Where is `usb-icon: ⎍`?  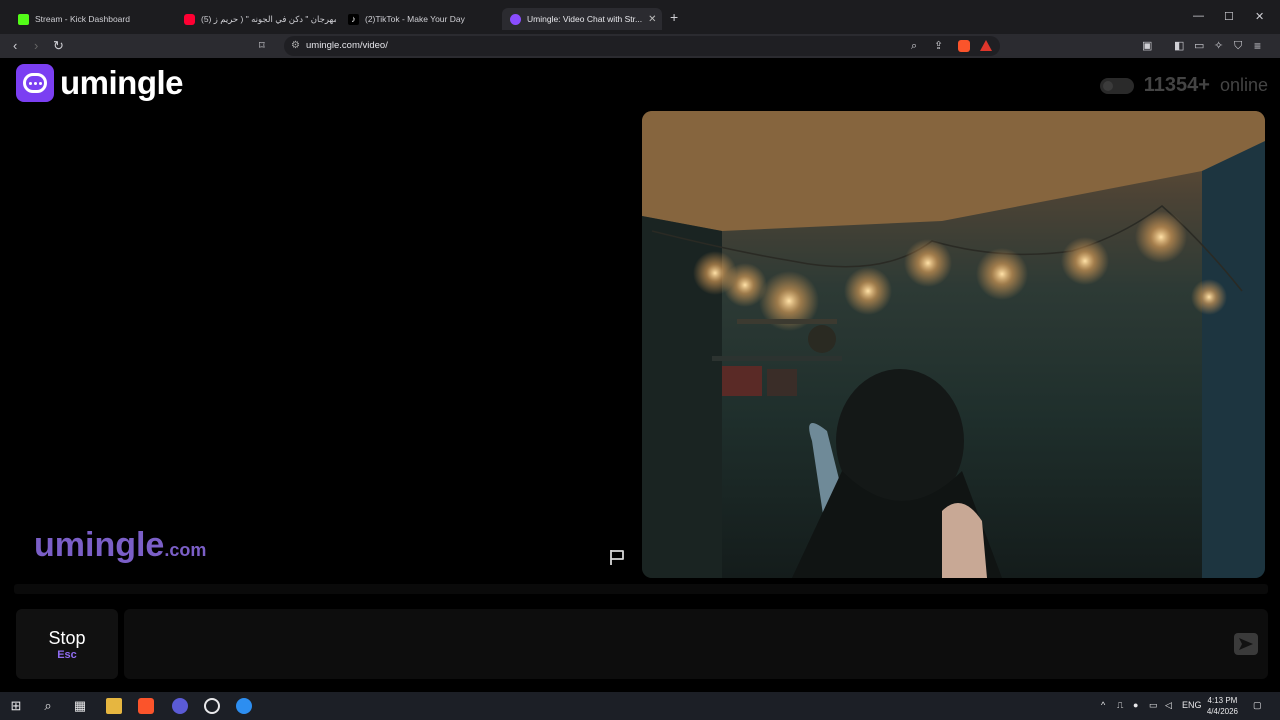
usb-icon: ⎍ is located at coordinates (1120, 705).